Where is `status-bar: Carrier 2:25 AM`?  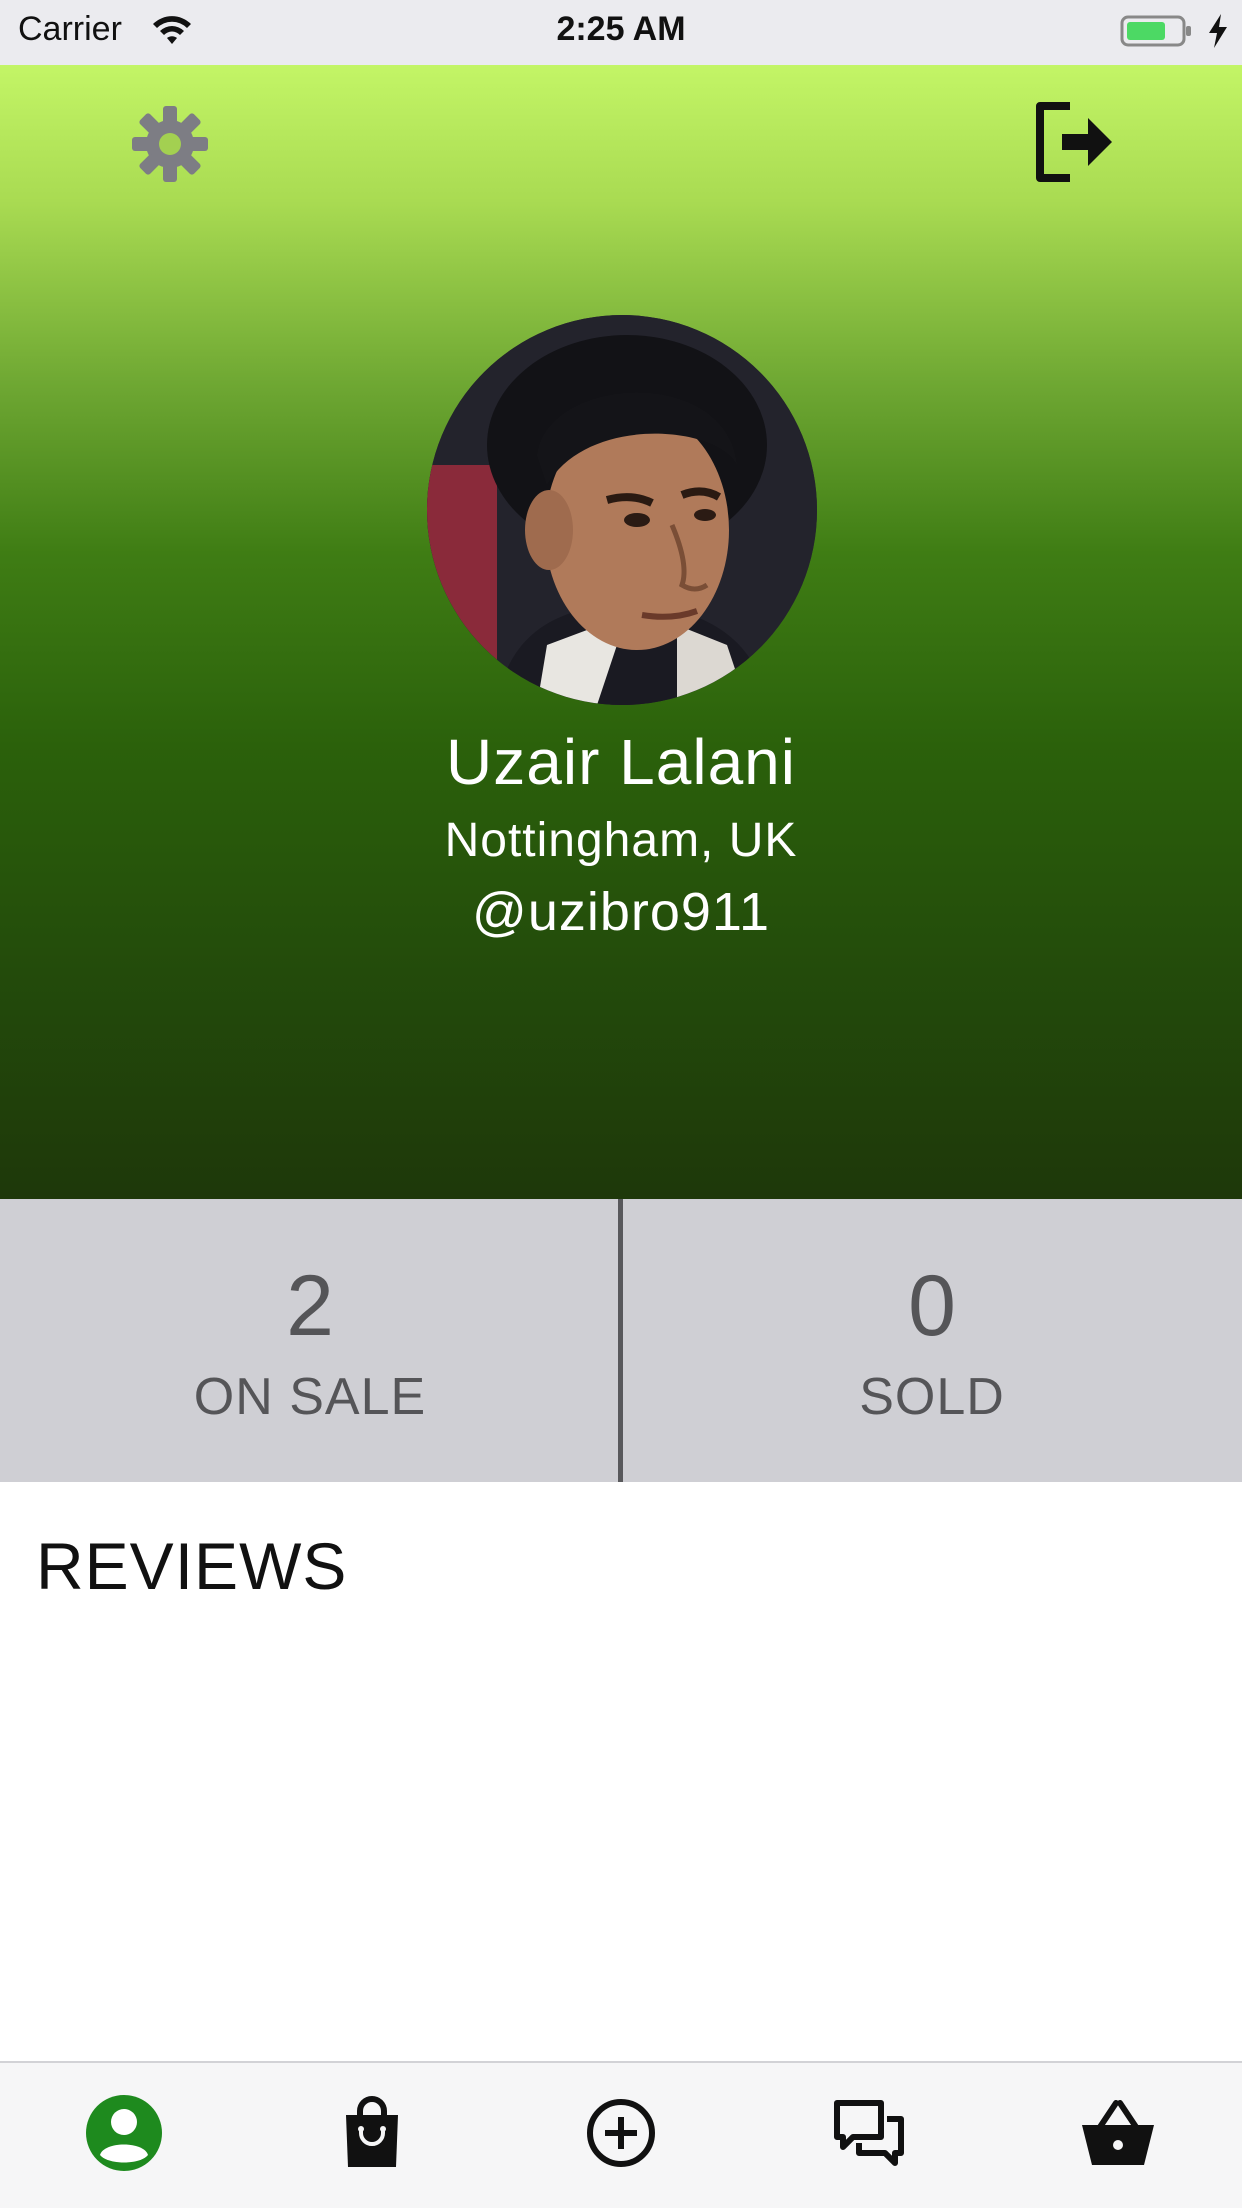 status-bar: Carrier 2:25 AM is located at coordinates (621, 32).